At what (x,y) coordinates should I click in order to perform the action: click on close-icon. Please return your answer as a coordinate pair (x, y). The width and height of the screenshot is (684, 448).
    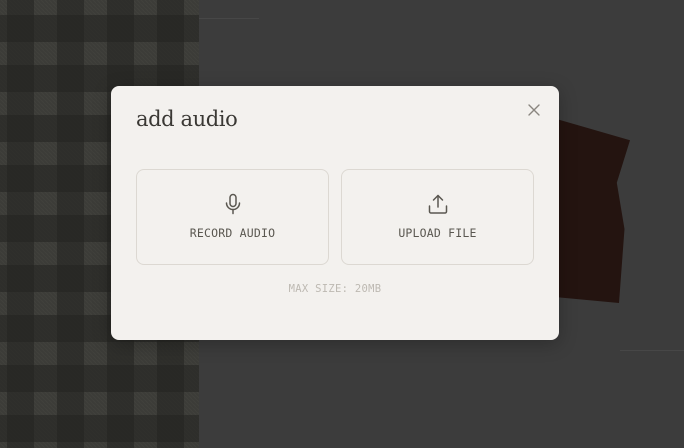
    Looking at the image, I should click on (534, 110).